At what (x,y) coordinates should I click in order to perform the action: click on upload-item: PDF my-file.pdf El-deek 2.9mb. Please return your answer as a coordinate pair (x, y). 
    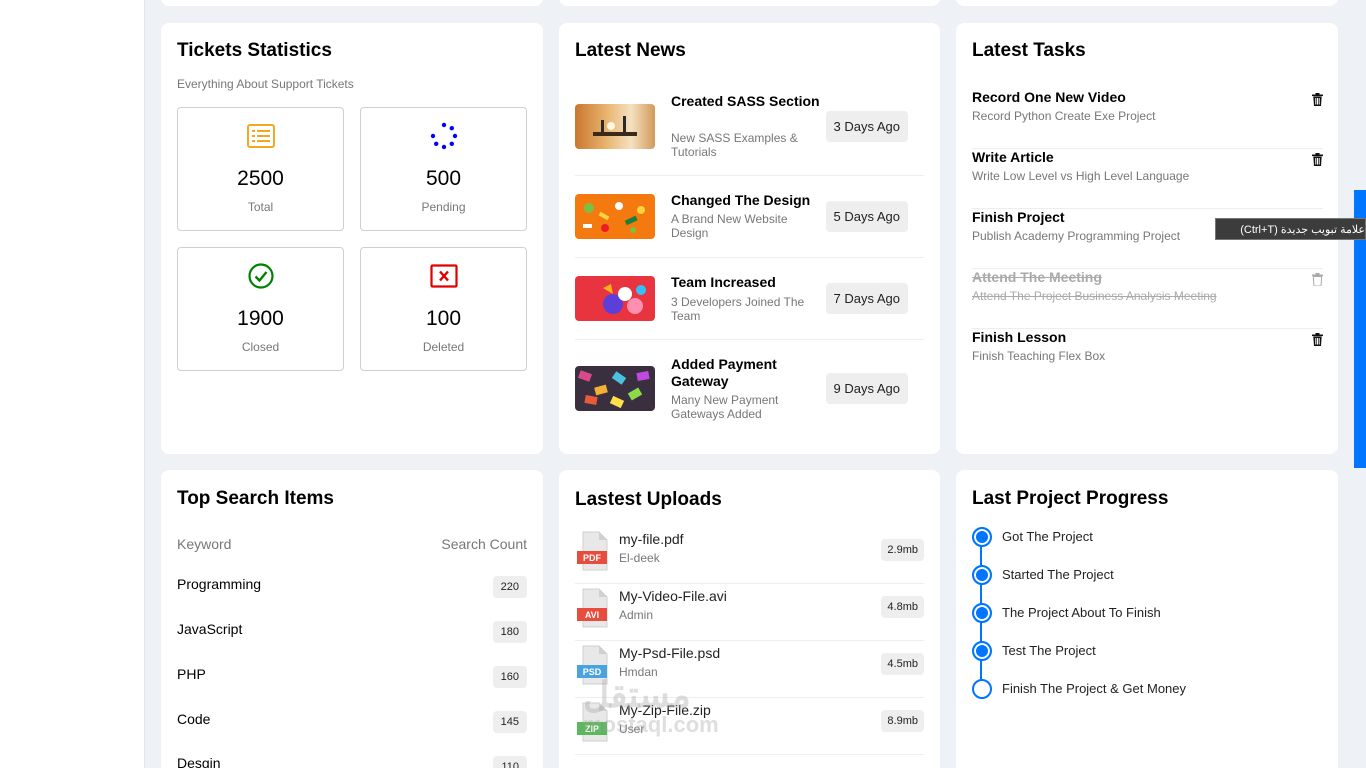
    Looking at the image, I should click on (749, 555).